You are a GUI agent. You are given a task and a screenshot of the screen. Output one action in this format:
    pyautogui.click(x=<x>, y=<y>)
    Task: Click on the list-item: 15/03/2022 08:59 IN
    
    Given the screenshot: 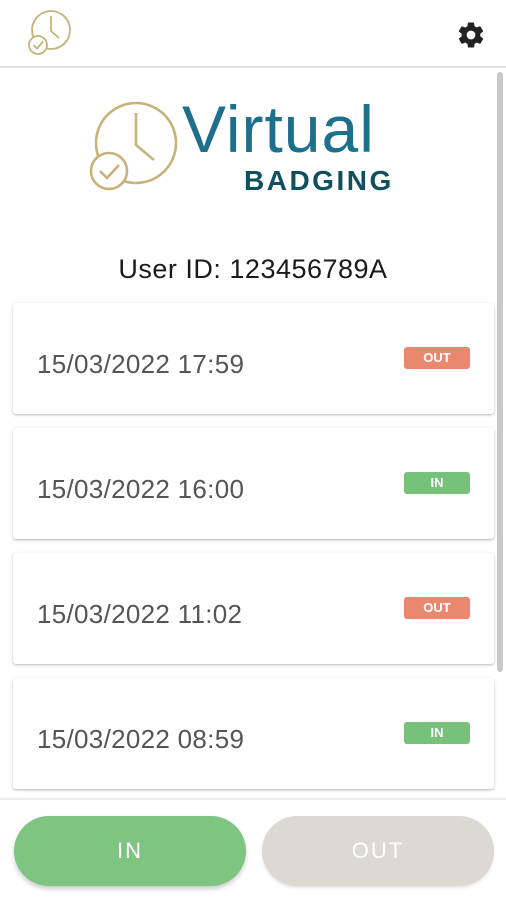 What is the action you would take?
    pyautogui.click(x=253, y=733)
    